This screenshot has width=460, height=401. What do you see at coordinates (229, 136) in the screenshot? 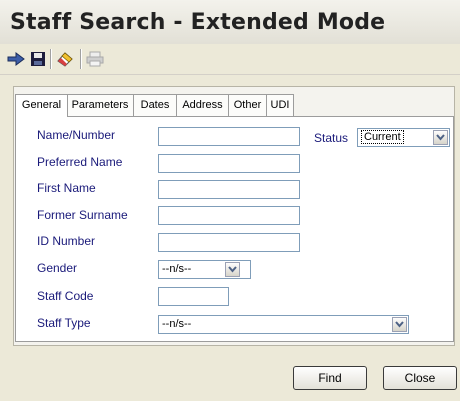
I see `name-number-input` at bounding box center [229, 136].